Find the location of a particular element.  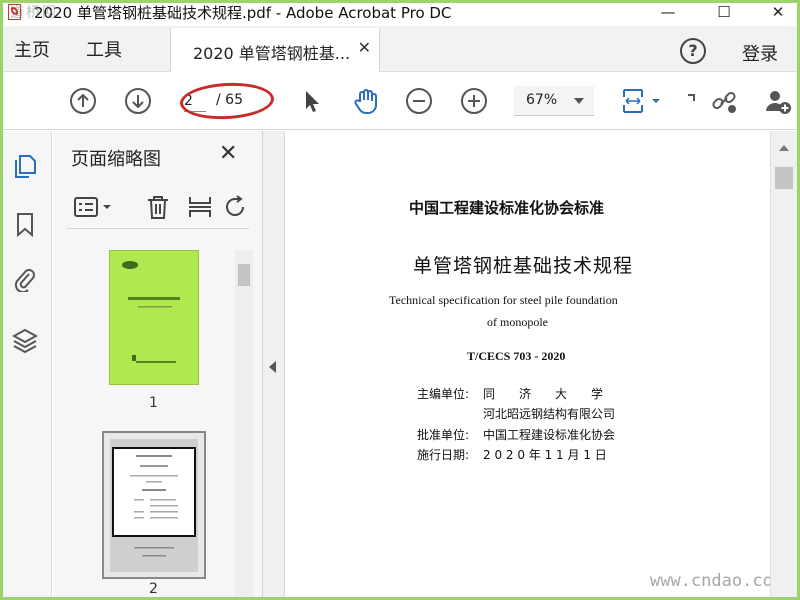

meta-value: 河北昭远钢结构有限公司 is located at coordinates (549, 414).